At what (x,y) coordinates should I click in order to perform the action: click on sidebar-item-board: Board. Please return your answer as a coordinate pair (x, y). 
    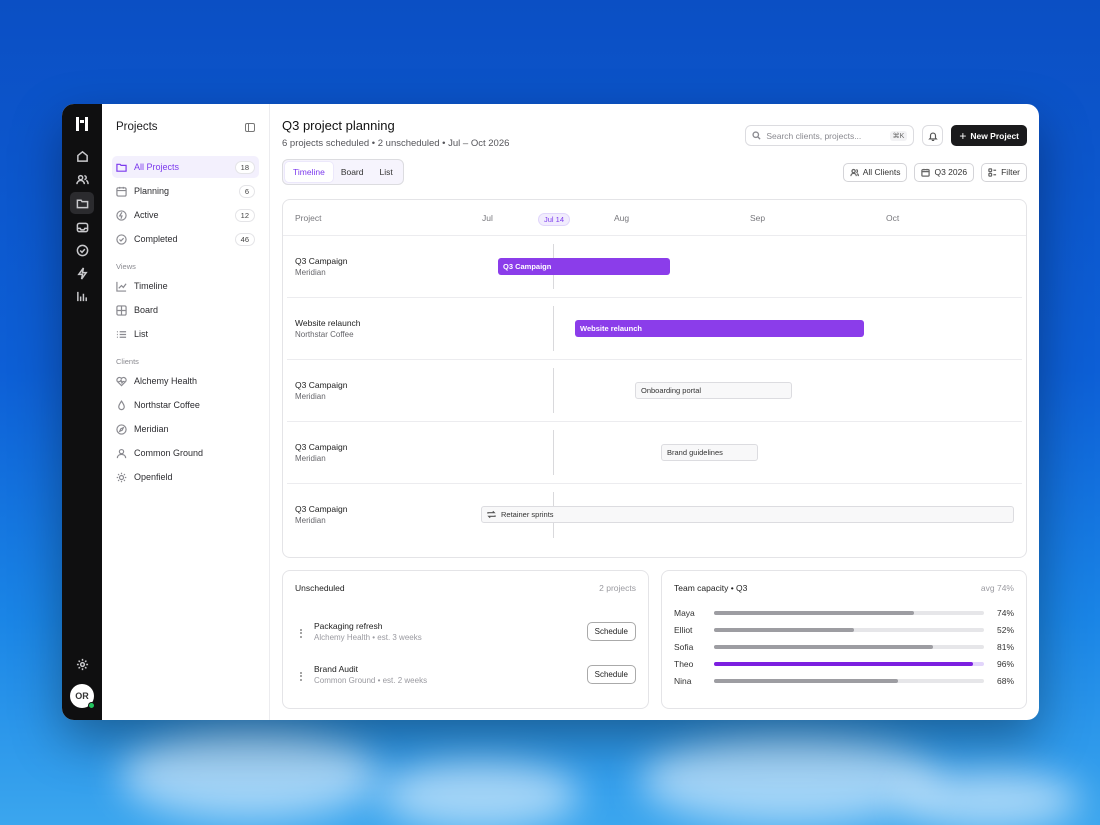
    Looking at the image, I should click on (185, 310).